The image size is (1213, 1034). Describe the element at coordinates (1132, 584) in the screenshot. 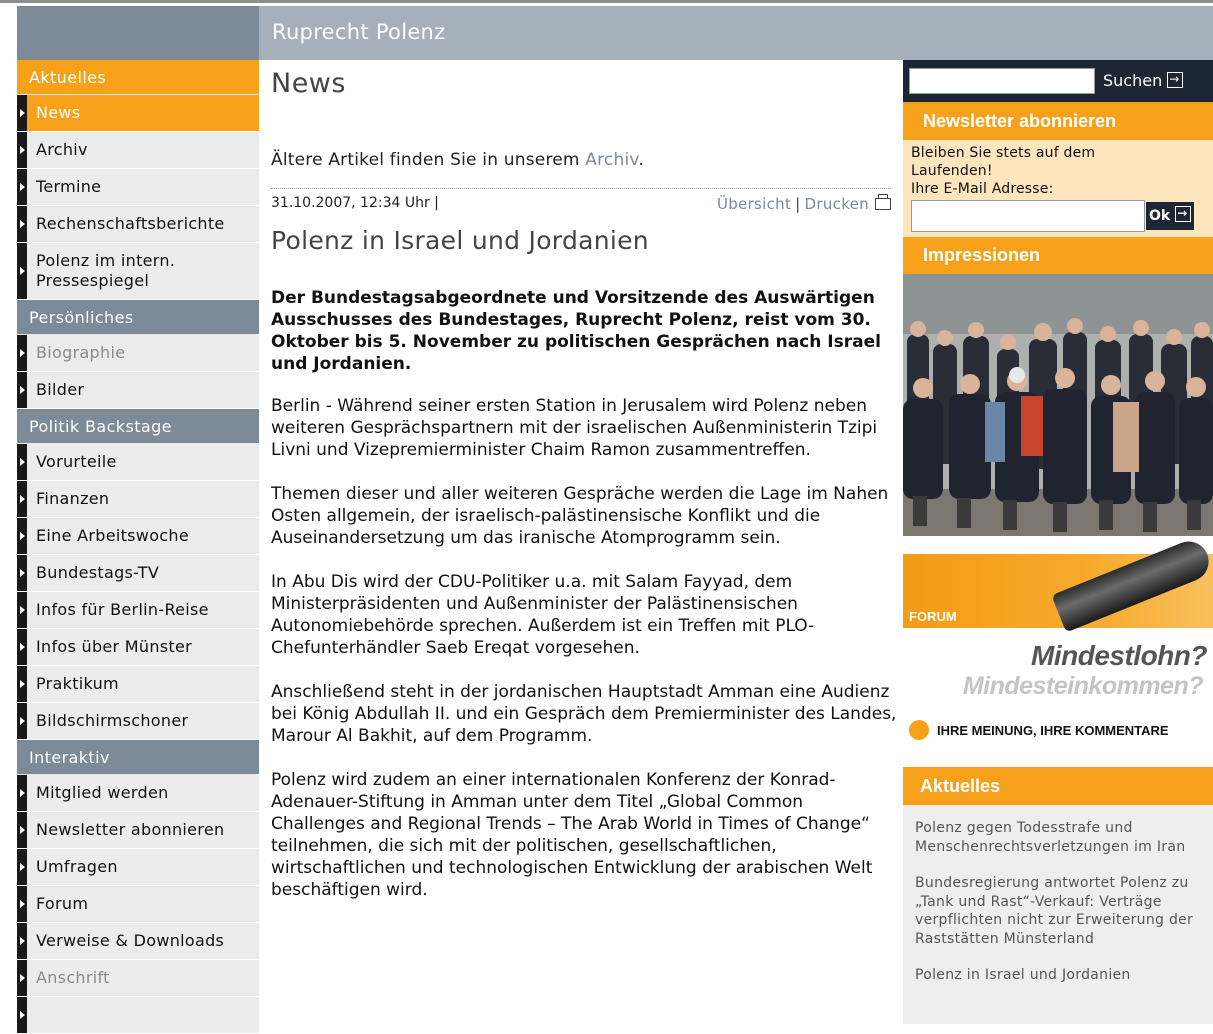

I see `fountain-pen-icon` at that location.